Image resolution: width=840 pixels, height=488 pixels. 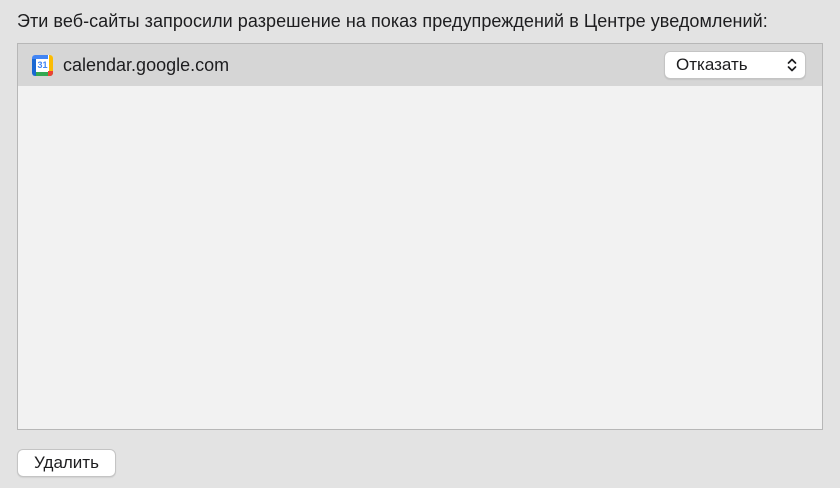 I want to click on calendar-icon-day: 31, so click(x=42, y=65).